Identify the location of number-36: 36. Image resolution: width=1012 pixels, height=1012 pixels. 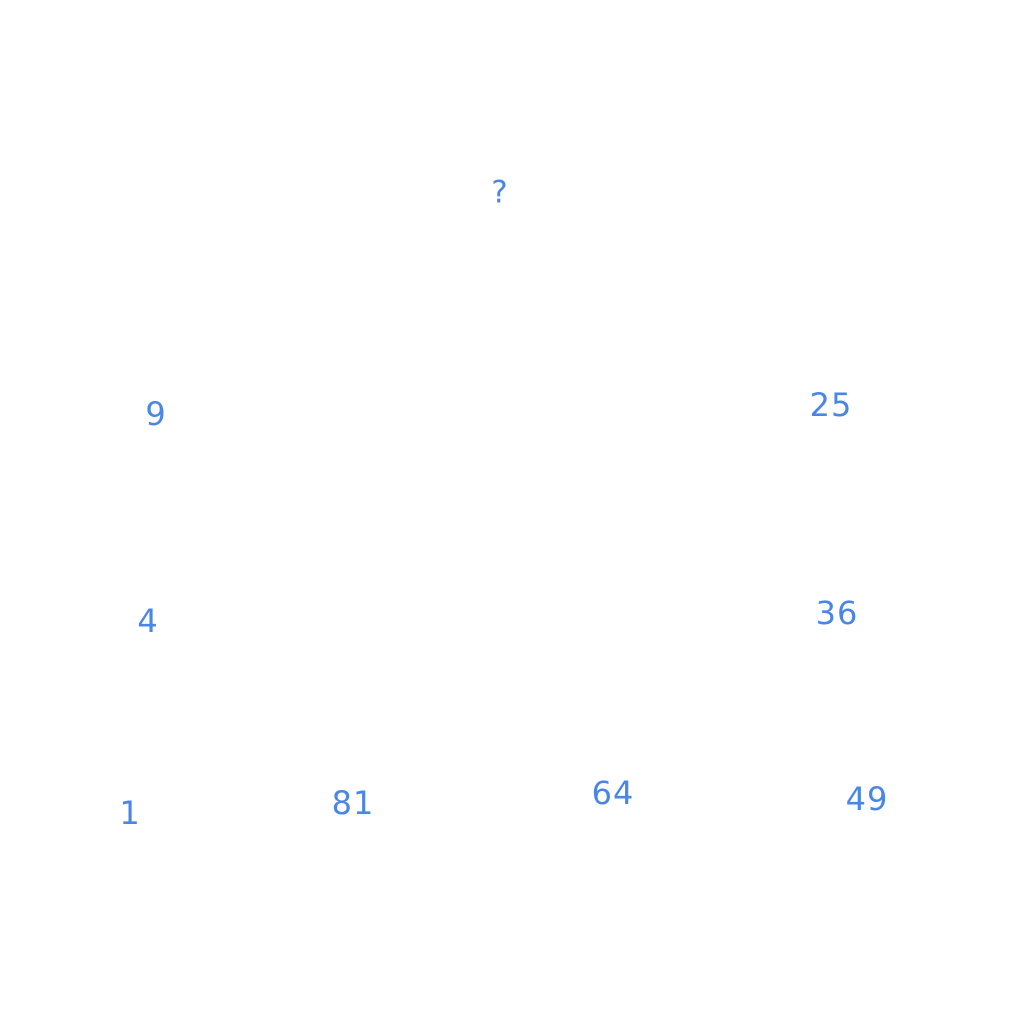
(837, 613).